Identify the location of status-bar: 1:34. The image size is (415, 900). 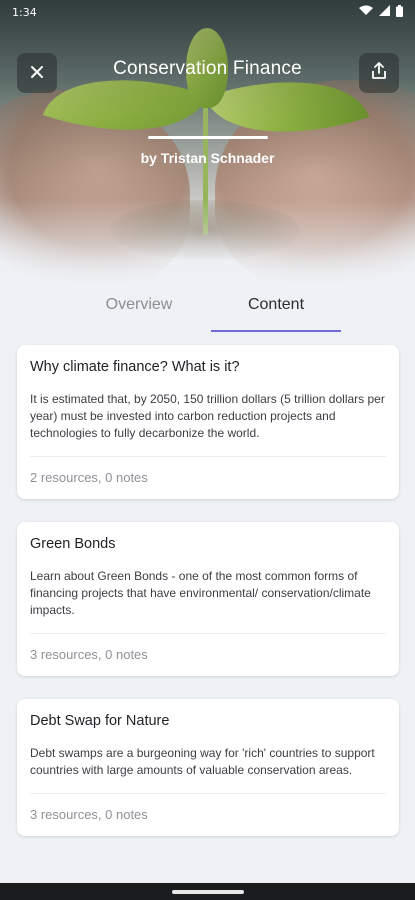
(207, 12).